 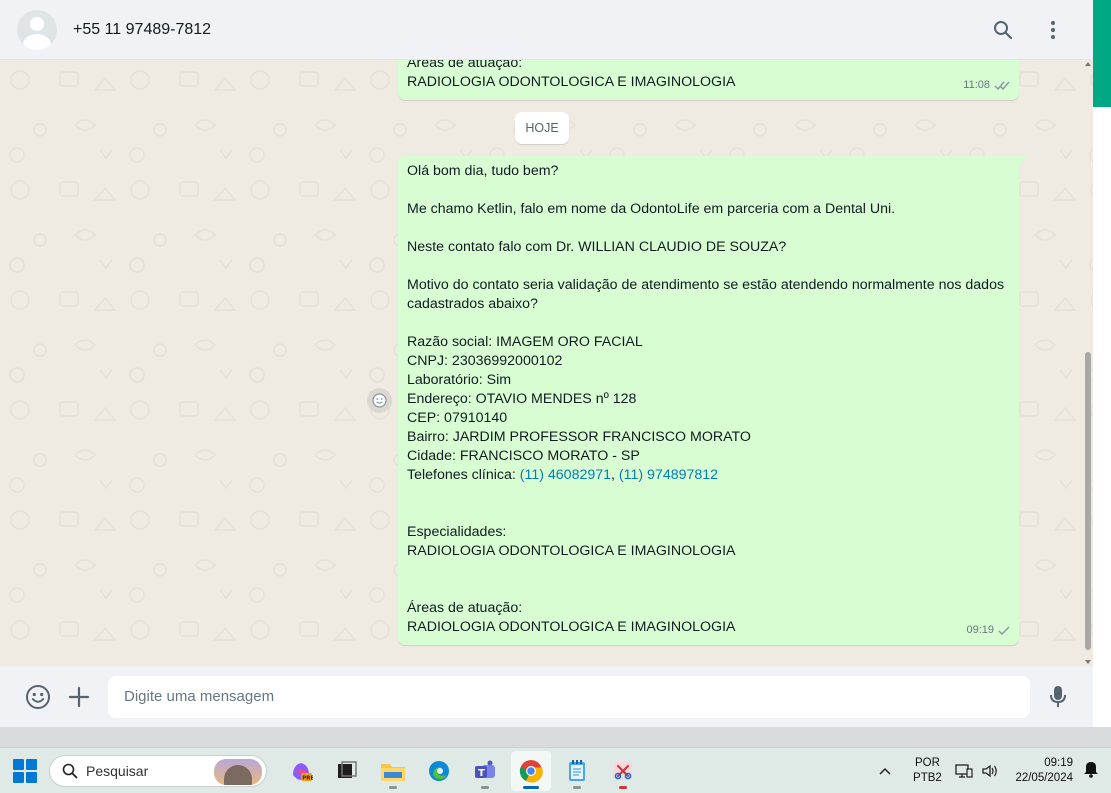 I want to click on scroll-thumb, so click(x=1088, y=501).